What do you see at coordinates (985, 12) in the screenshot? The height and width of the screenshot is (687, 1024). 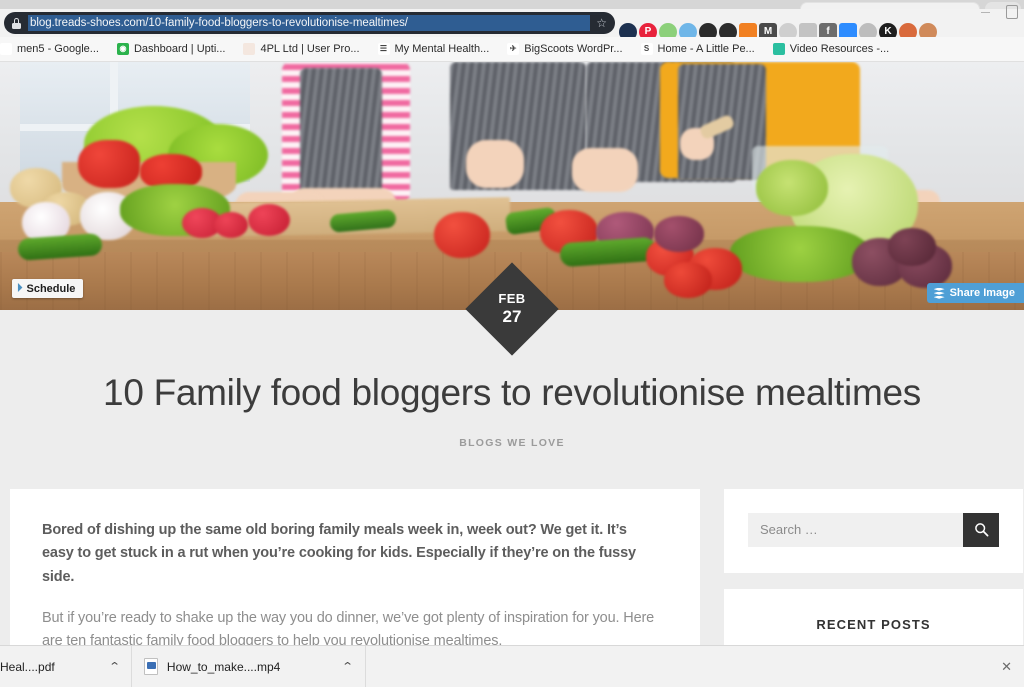 I see `bookmarks-overflow-dash` at bounding box center [985, 12].